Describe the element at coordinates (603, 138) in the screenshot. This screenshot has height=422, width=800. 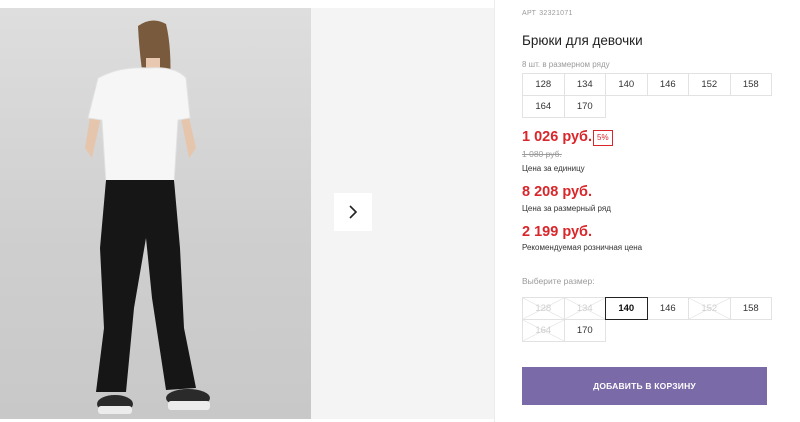
I see `discount-badge: 5%` at that location.